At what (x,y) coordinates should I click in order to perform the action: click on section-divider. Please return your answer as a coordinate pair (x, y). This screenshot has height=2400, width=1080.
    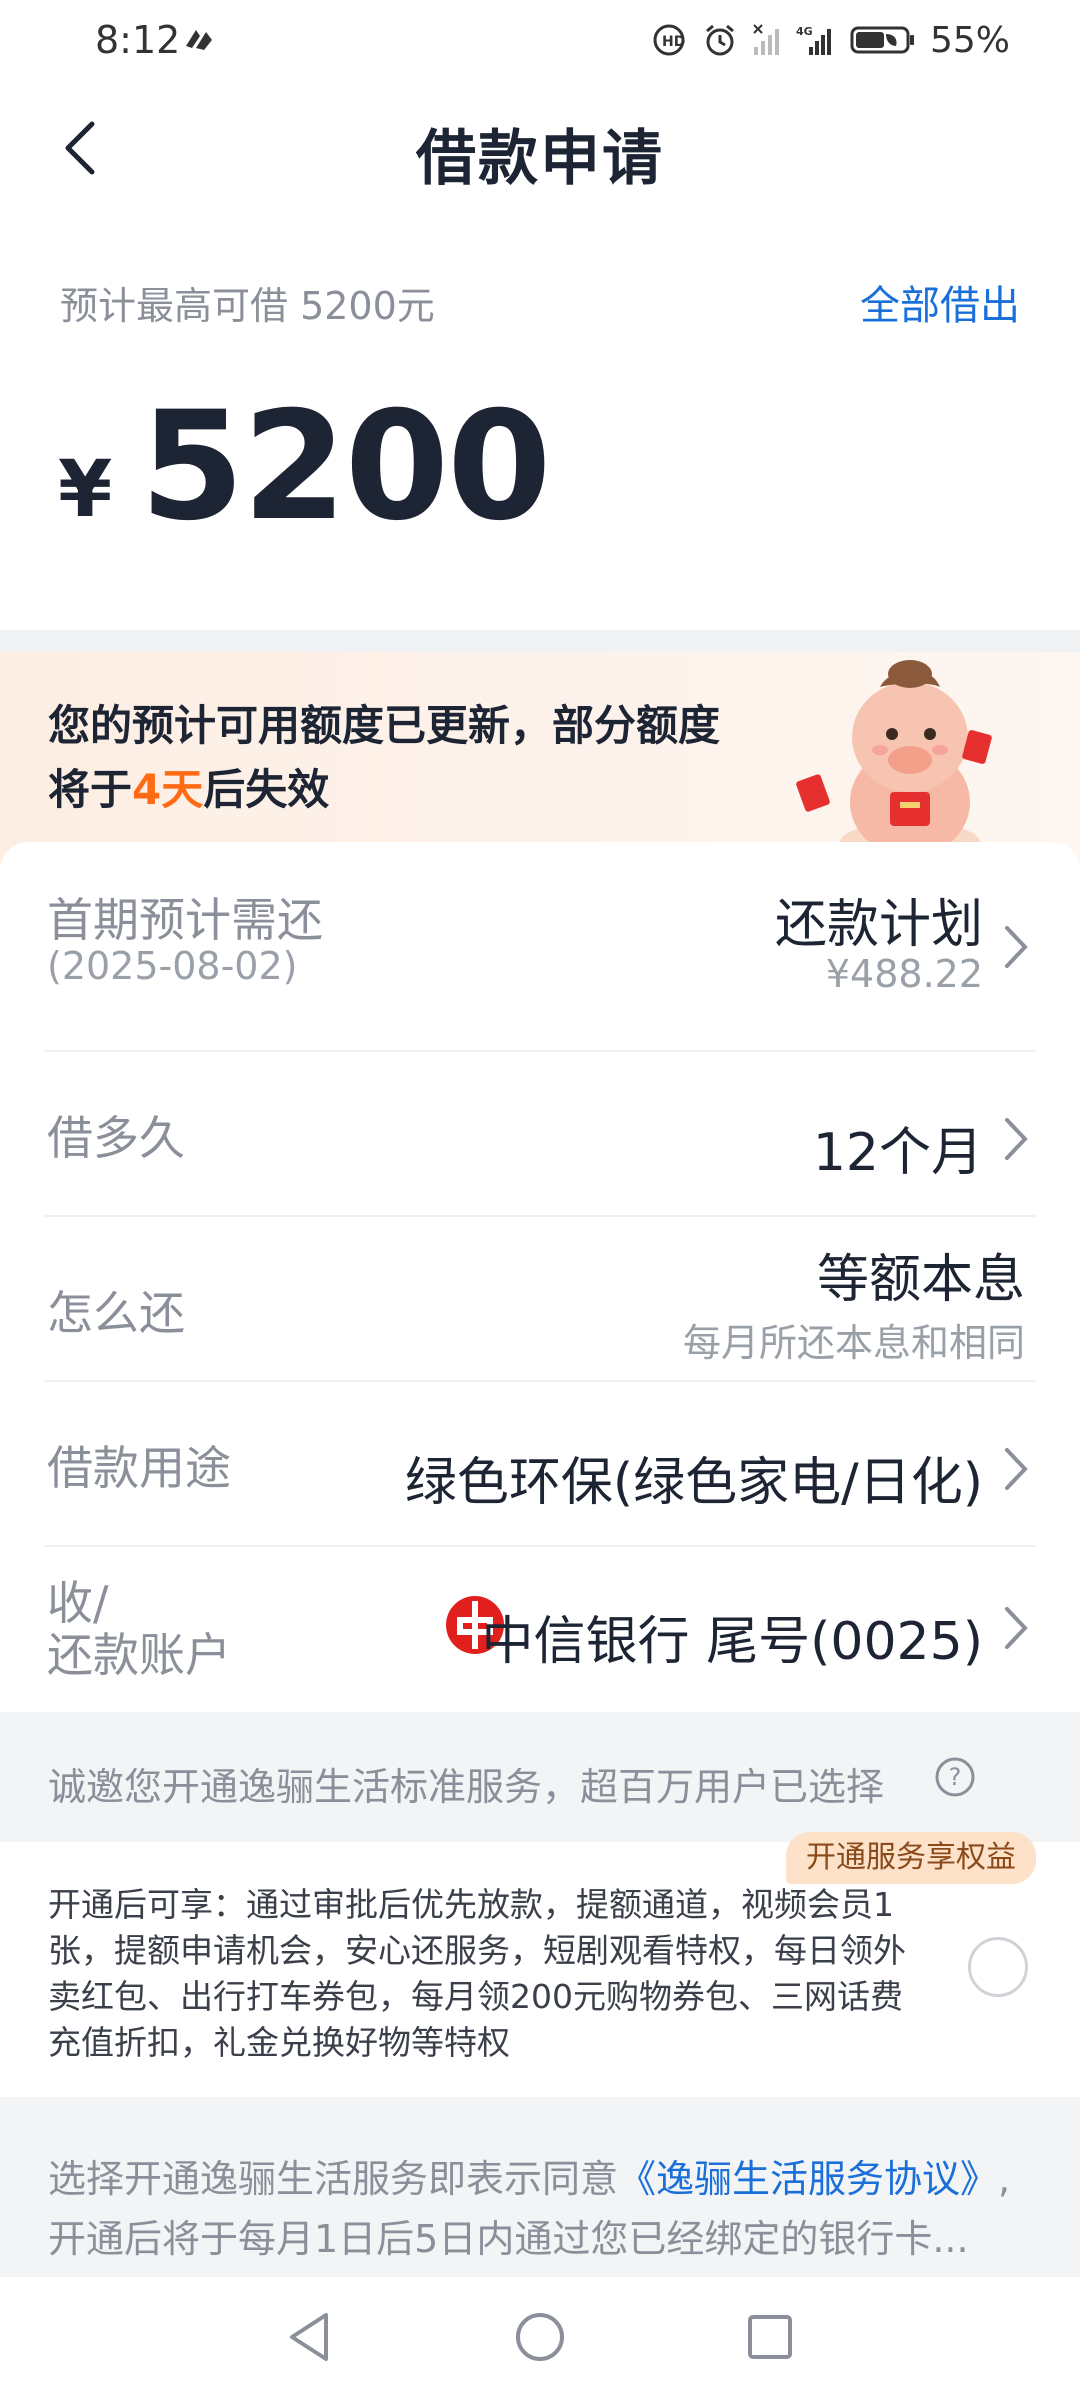
    Looking at the image, I should click on (540, 641).